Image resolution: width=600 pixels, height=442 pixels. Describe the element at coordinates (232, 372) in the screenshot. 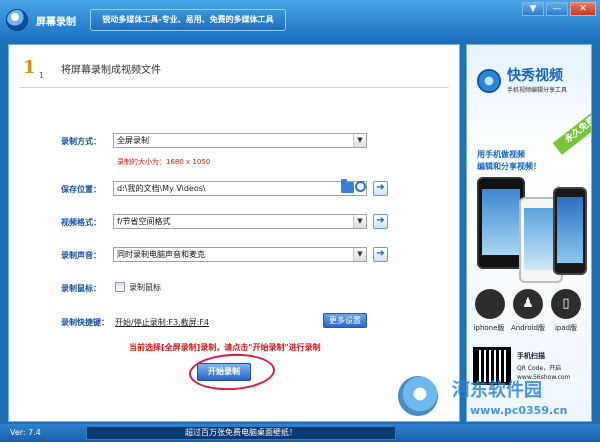

I see `highlight-annotation` at that location.